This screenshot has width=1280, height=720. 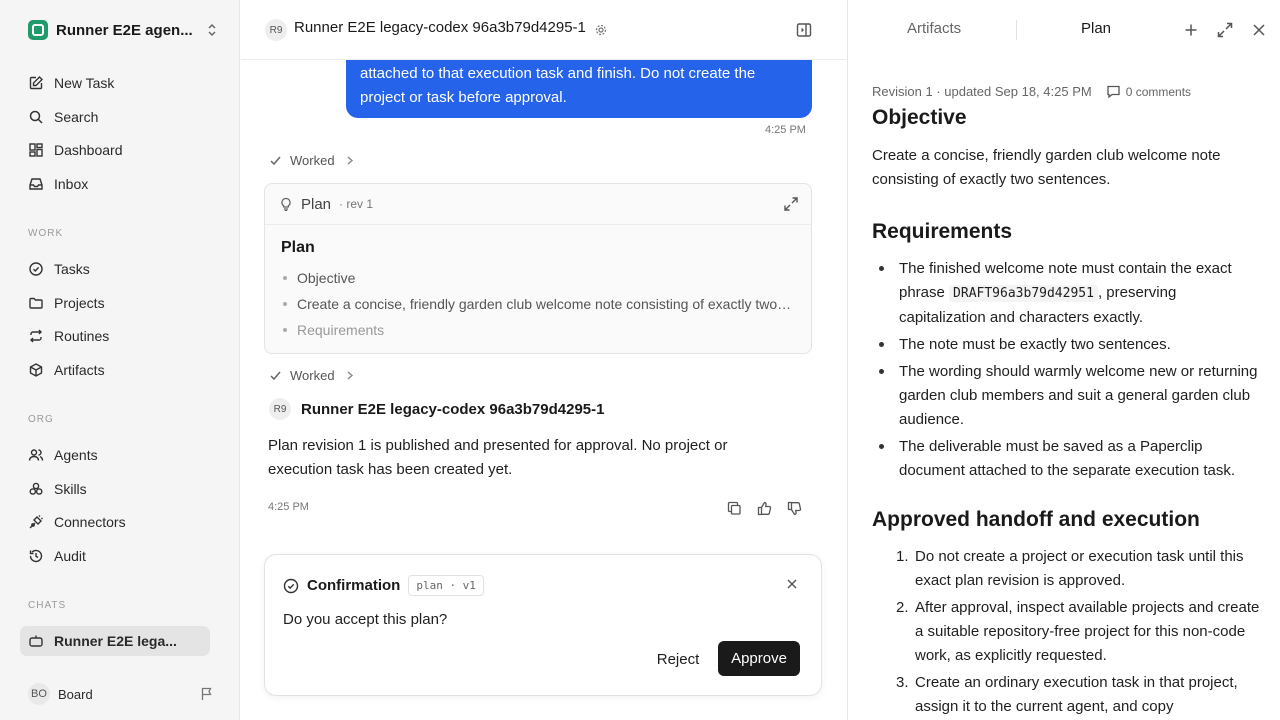 What do you see at coordinates (115, 455) in the screenshot?
I see `sidebar-item-agents: Agents` at bounding box center [115, 455].